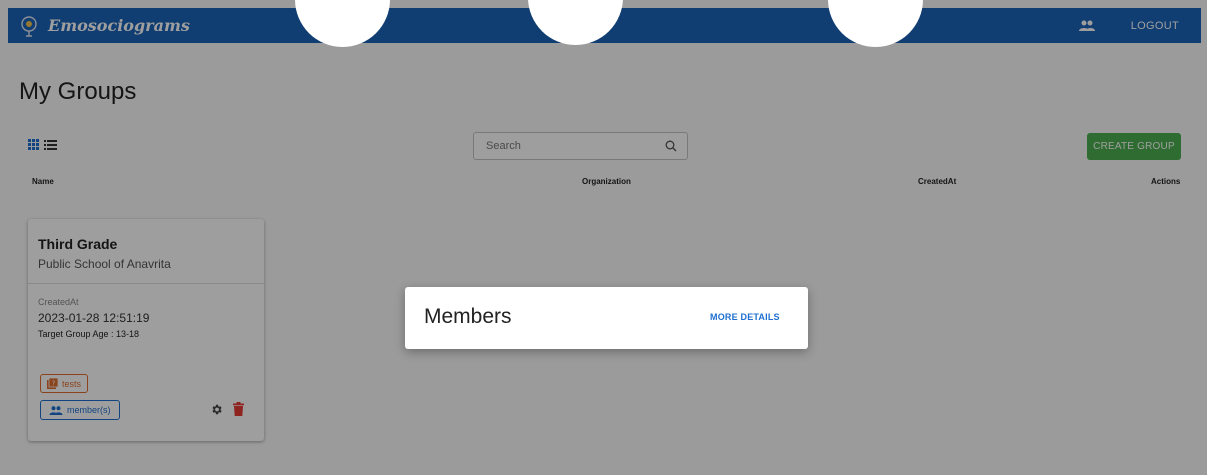  Describe the element at coordinates (468, 316) in the screenshot. I see `dialog-title: Members` at that location.